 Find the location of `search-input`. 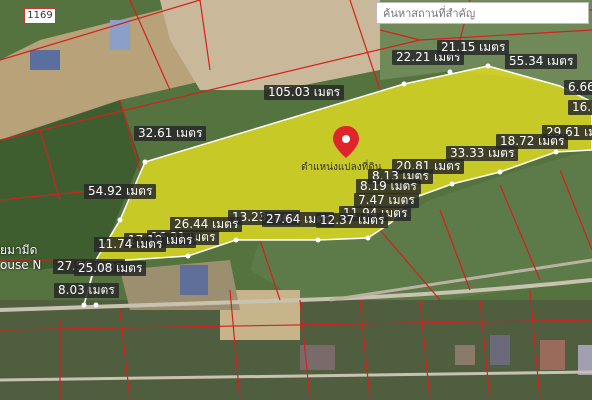

search-input is located at coordinates (482, 13).